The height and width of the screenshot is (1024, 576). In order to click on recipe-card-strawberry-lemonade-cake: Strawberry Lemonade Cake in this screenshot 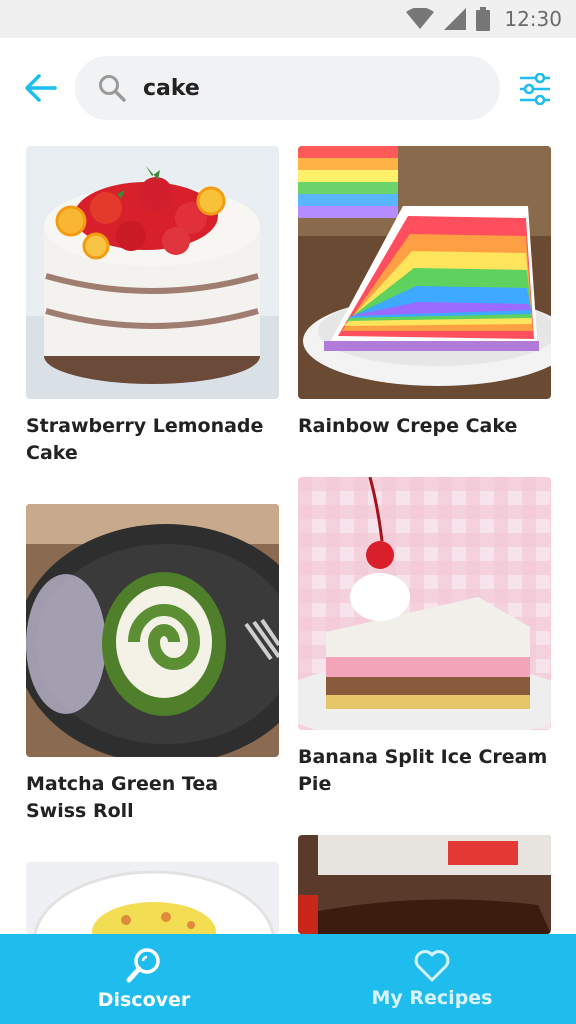, I will do `click(152, 306)`.